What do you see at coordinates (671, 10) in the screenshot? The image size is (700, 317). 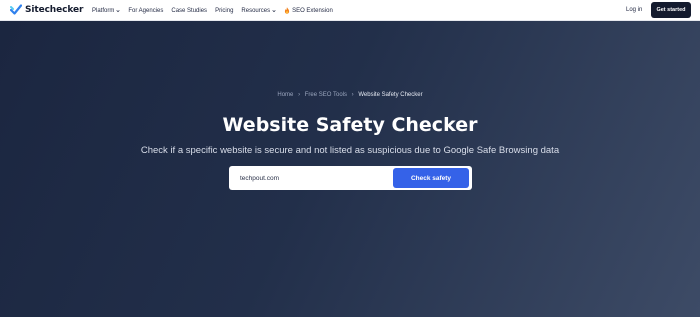 I see `get-started-button: Get started` at bounding box center [671, 10].